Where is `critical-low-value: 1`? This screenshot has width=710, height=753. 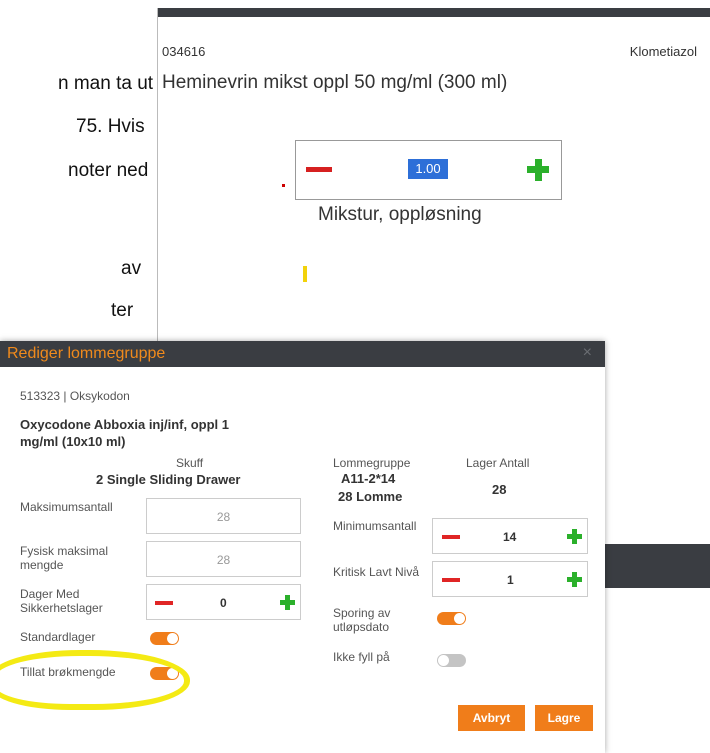
critical-low-value: 1 is located at coordinates (510, 580).